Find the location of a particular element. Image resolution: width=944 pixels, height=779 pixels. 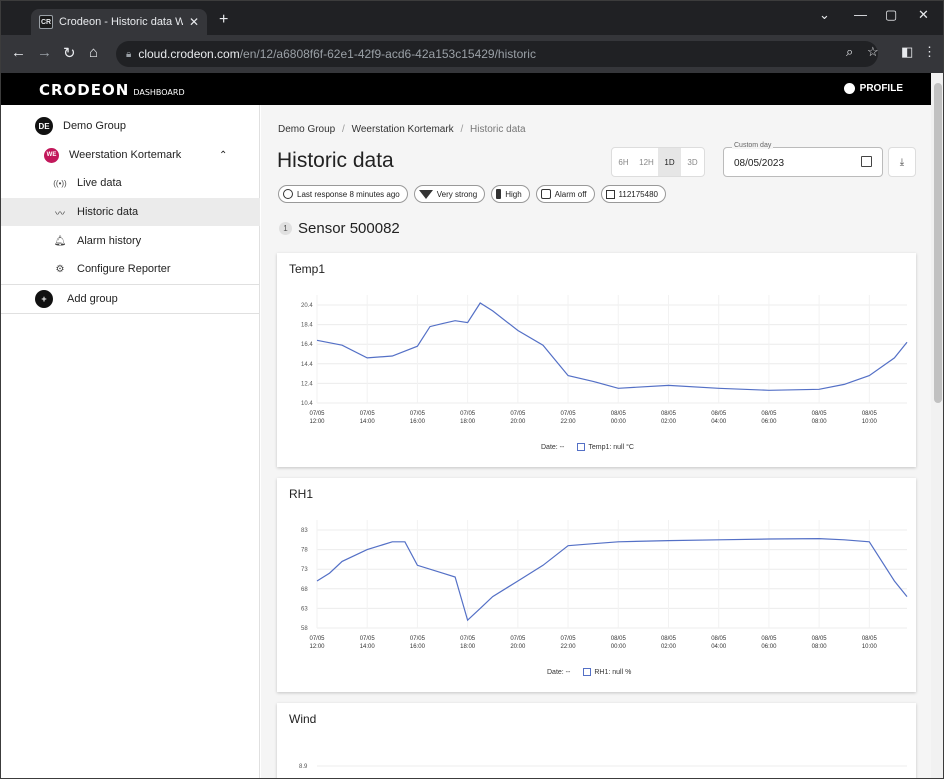

sidebar-item-historic-data: 〰 Historic data is located at coordinates (130, 212).